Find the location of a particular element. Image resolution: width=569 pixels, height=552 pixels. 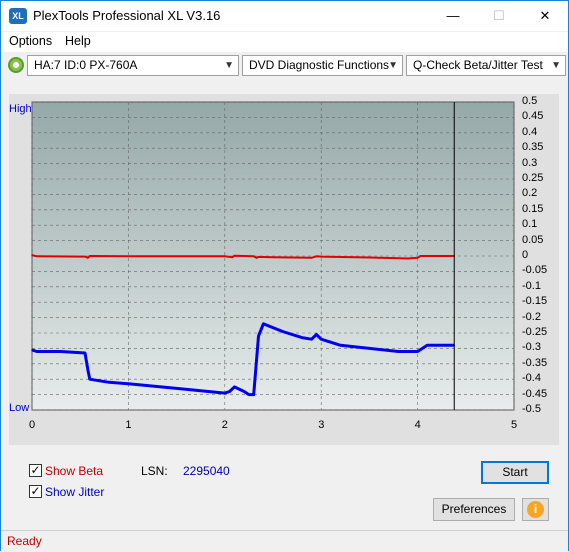

preferences-button: Preferences is located at coordinates (474, 509).